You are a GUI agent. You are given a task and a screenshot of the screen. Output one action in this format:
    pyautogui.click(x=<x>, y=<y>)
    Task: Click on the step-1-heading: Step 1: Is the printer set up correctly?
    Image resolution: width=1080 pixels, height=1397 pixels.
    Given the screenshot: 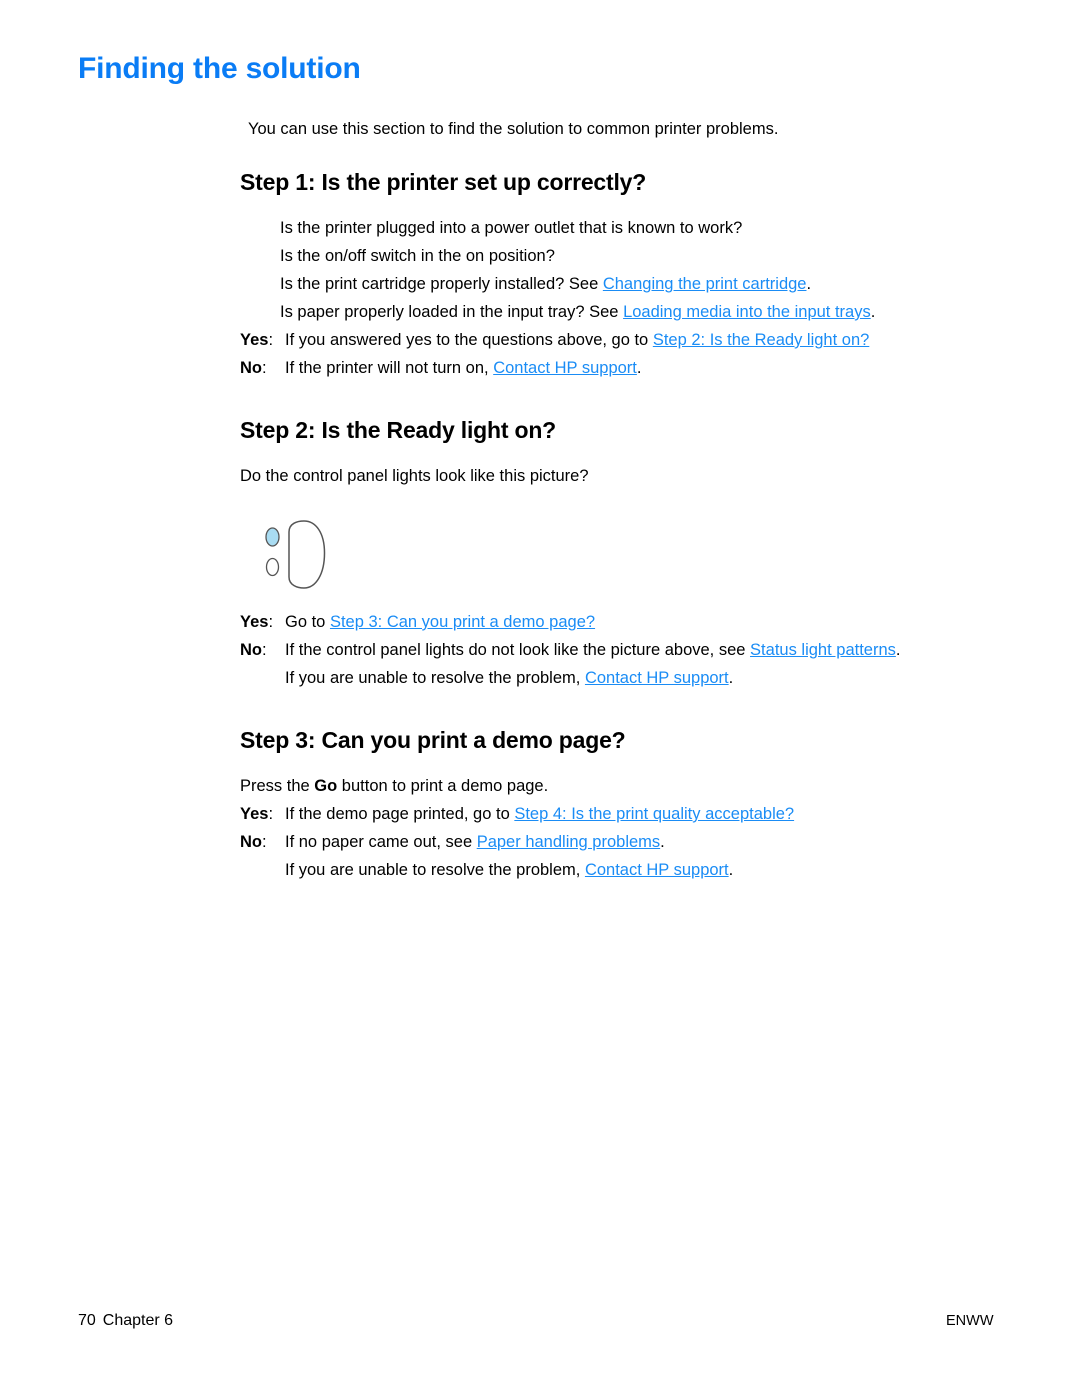 What is the action you would take?
    pyautogui.click(x=443, y=182)
    